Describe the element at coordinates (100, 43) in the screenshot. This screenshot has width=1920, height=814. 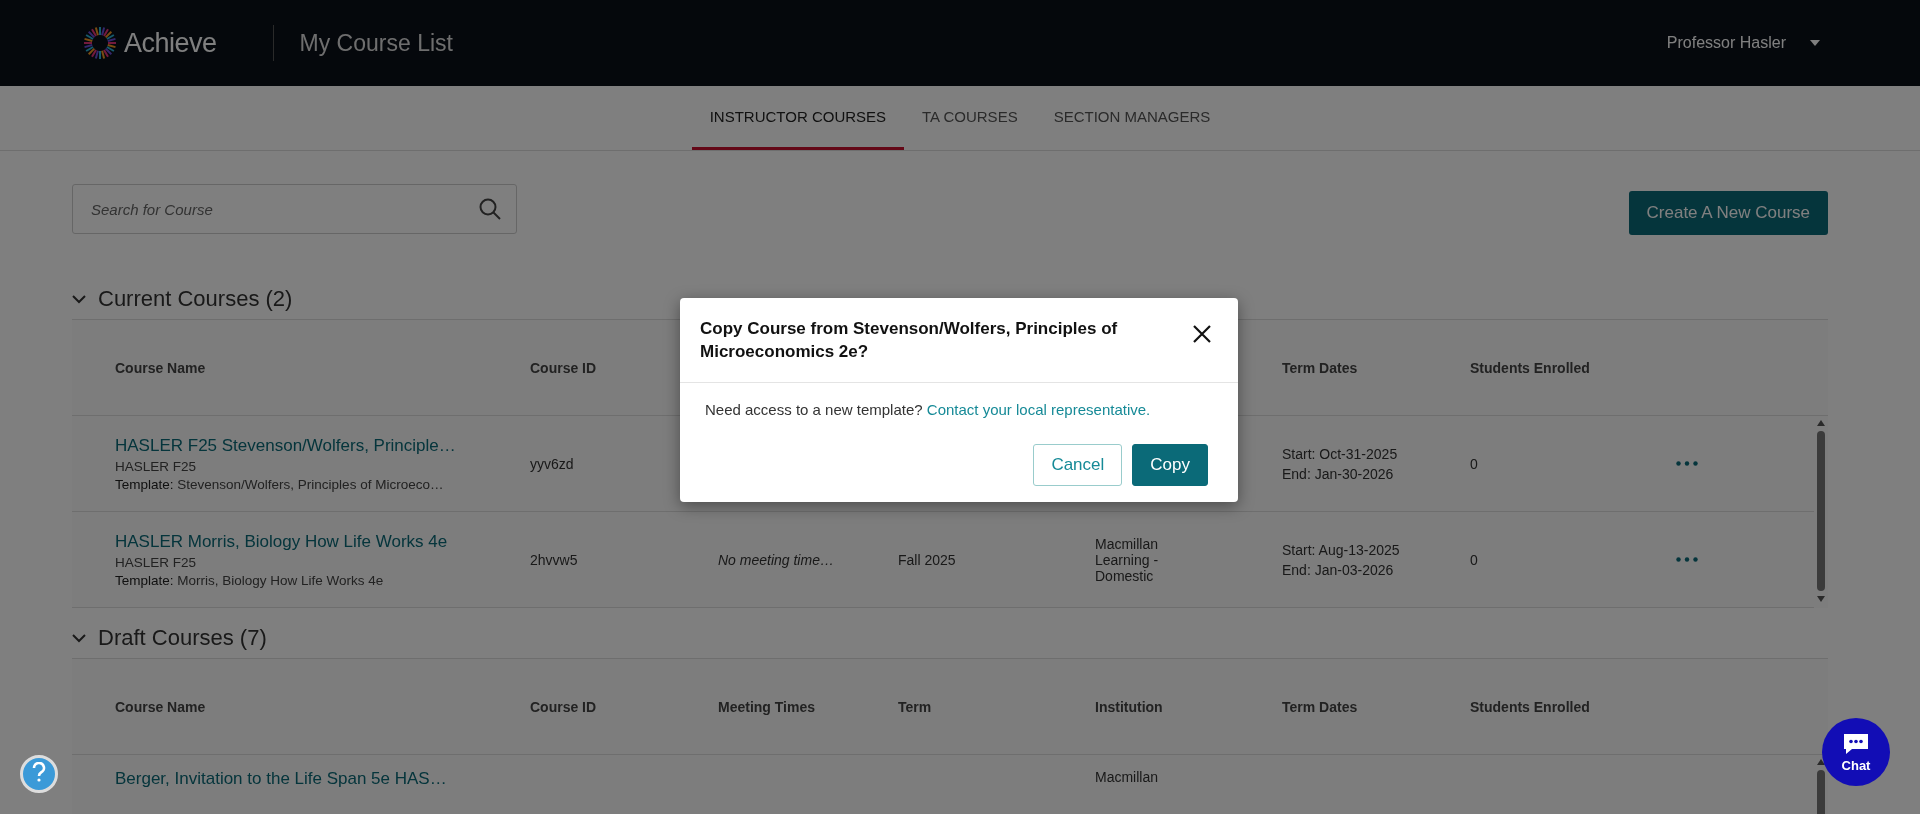
I see `logo-icon` at that location.